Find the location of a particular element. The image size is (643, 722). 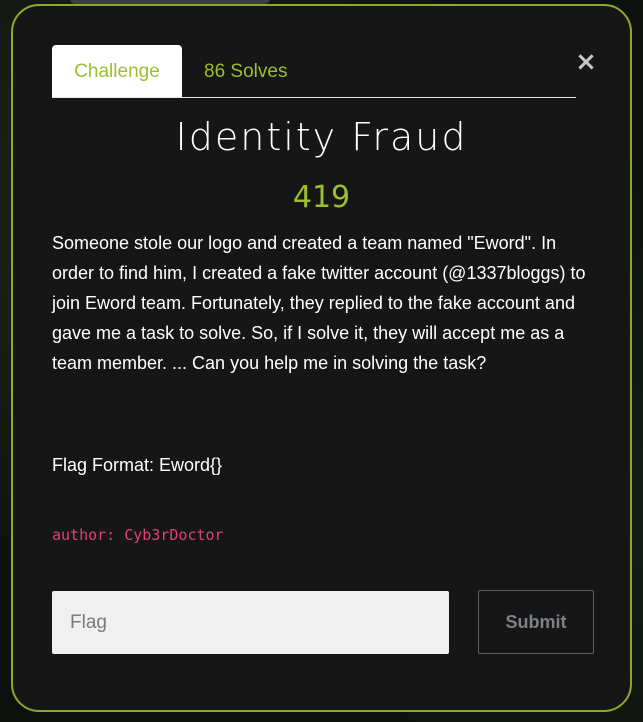

tab-solves: 86 Solves is located at coordinates (245, 71).